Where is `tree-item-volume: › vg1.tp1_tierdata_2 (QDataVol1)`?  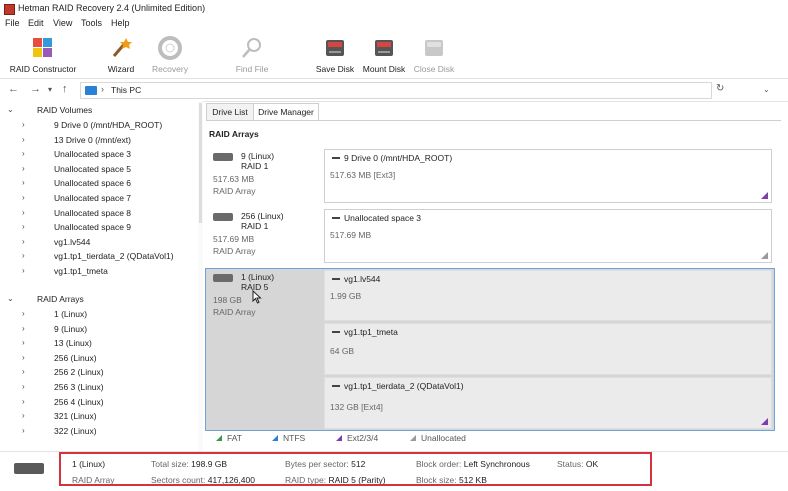
tree-item-volume: › vg1.tp1_tierdata_2 (QDataVol1) is located at coordinates (99, 257).